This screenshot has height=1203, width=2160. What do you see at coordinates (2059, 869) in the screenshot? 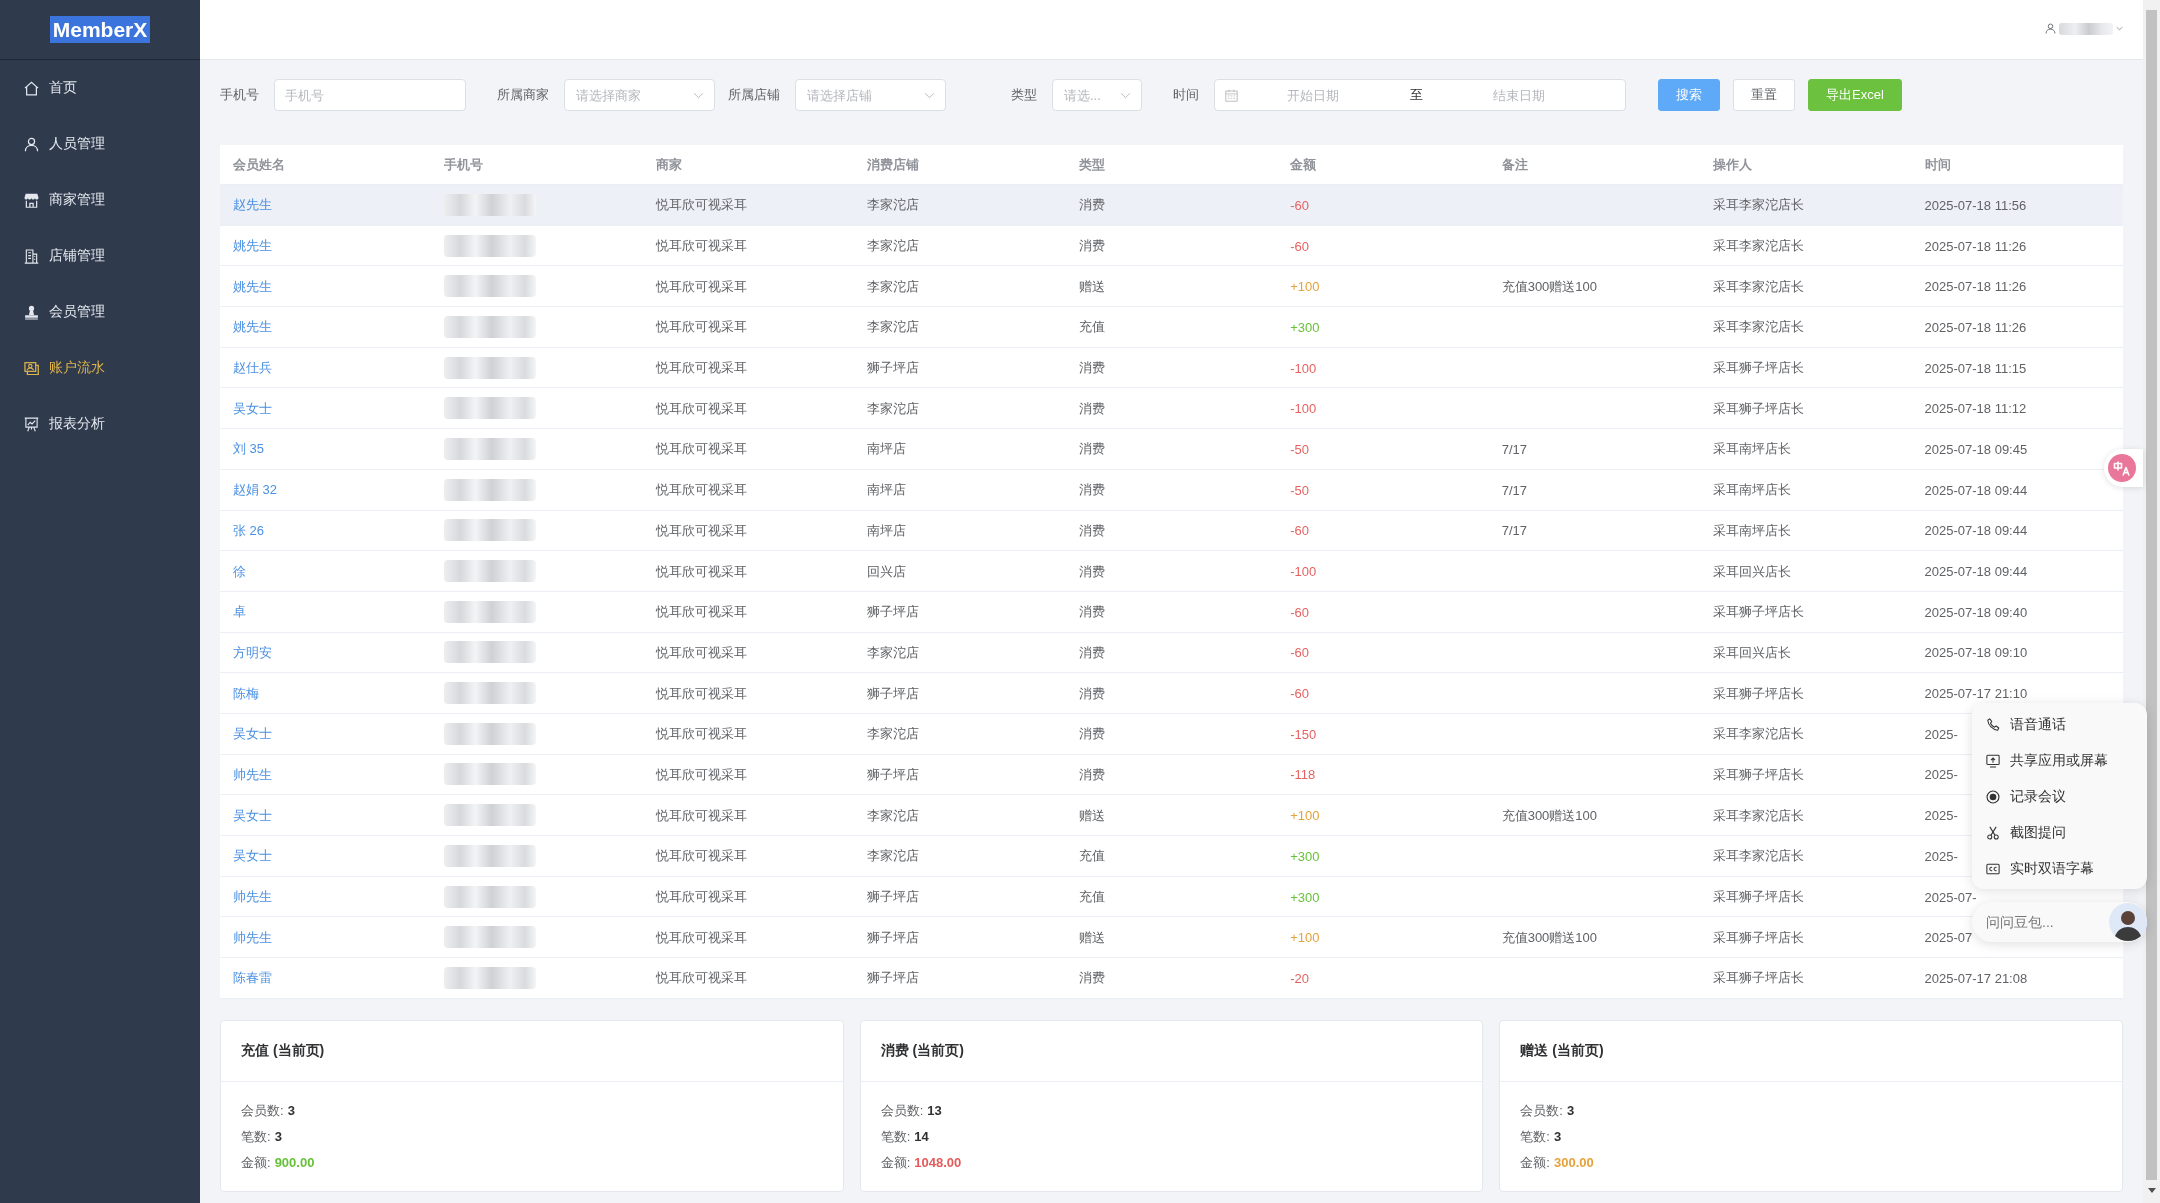
I see `assistant-menu-item: 实时双语字幕` at bounding box center [2059, 869].